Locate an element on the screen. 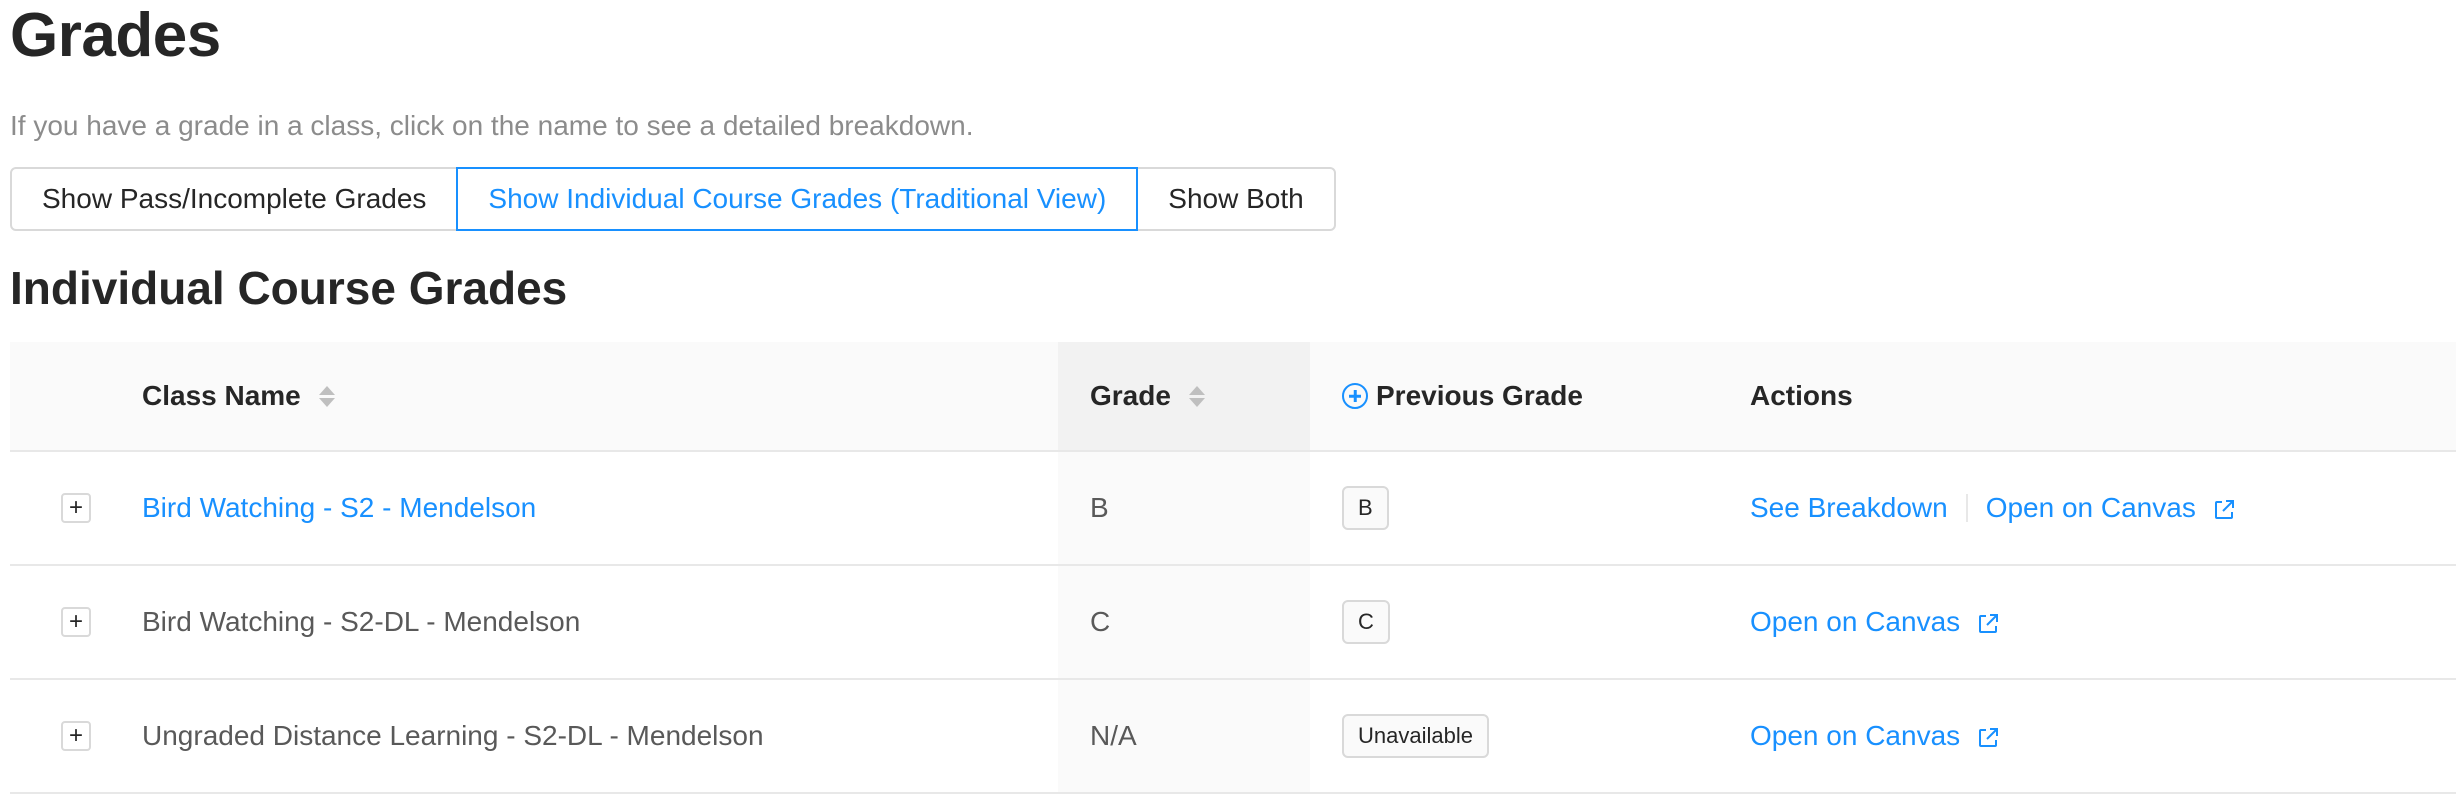 Image resolution: width=2462 pixels, height=806 pixels. table-header: Class Name Grade Previous Grade Actions is located at coordinates (1233, 397).